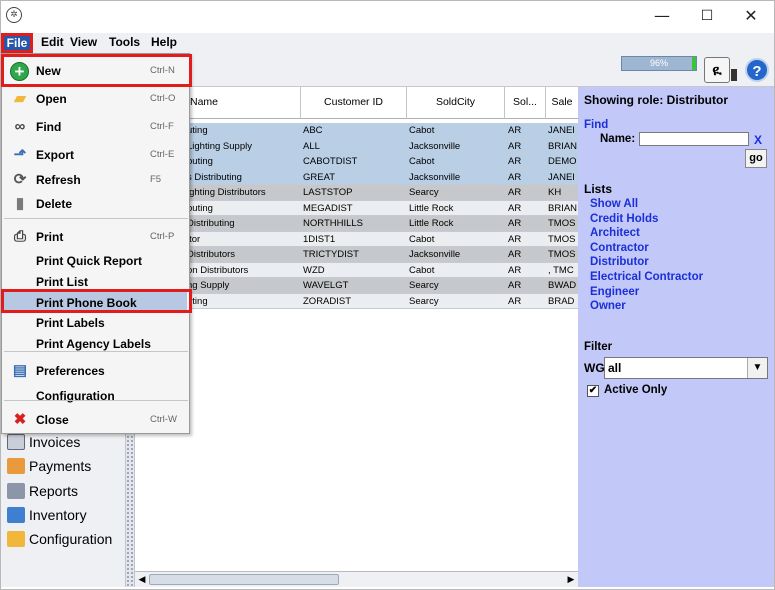  What do you see at coordinates (614, 204) in the screenshot?
I see `list-link-show-all: Show All` at bounding box center [614, 204].